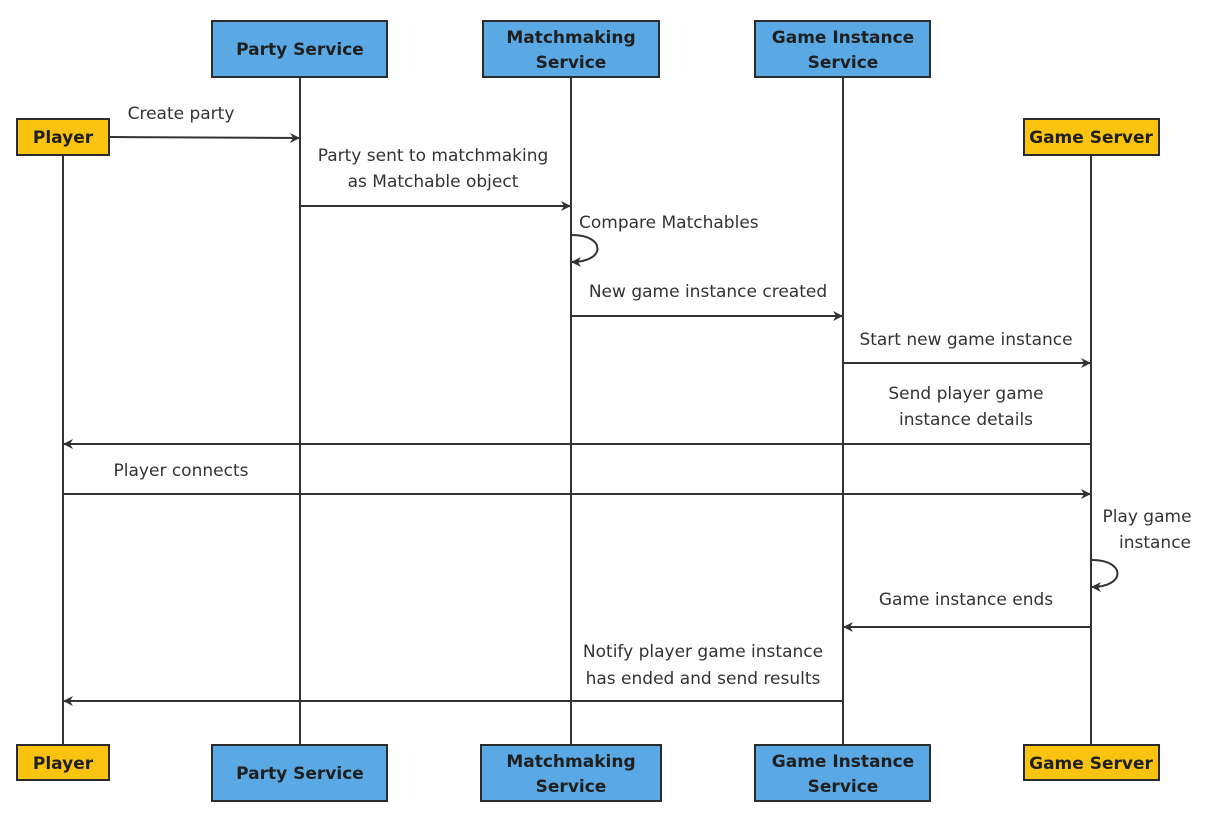 The height and width of the screenshot is (821, 1217). Describe the element at coordinates (965, 340) in the screenshot. I see `message-label: Start new game instance` at that location.